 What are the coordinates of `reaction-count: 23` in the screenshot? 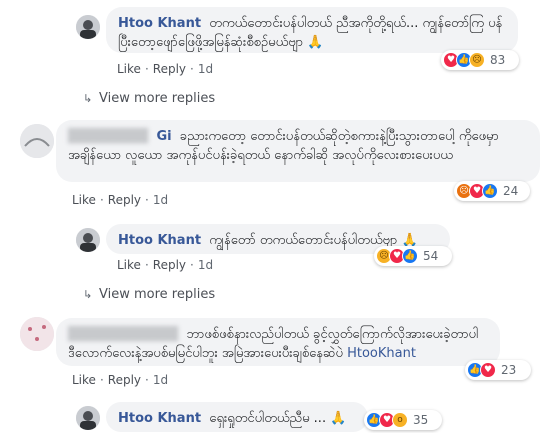 It's located at (509, 370).